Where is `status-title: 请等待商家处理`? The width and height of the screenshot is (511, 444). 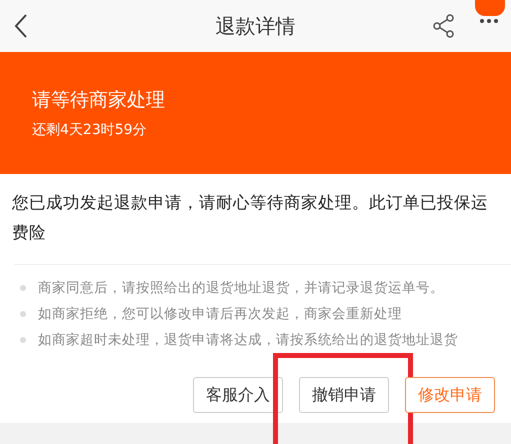
status-title: 请等待商家处理 is located at coordinates (99, 100).